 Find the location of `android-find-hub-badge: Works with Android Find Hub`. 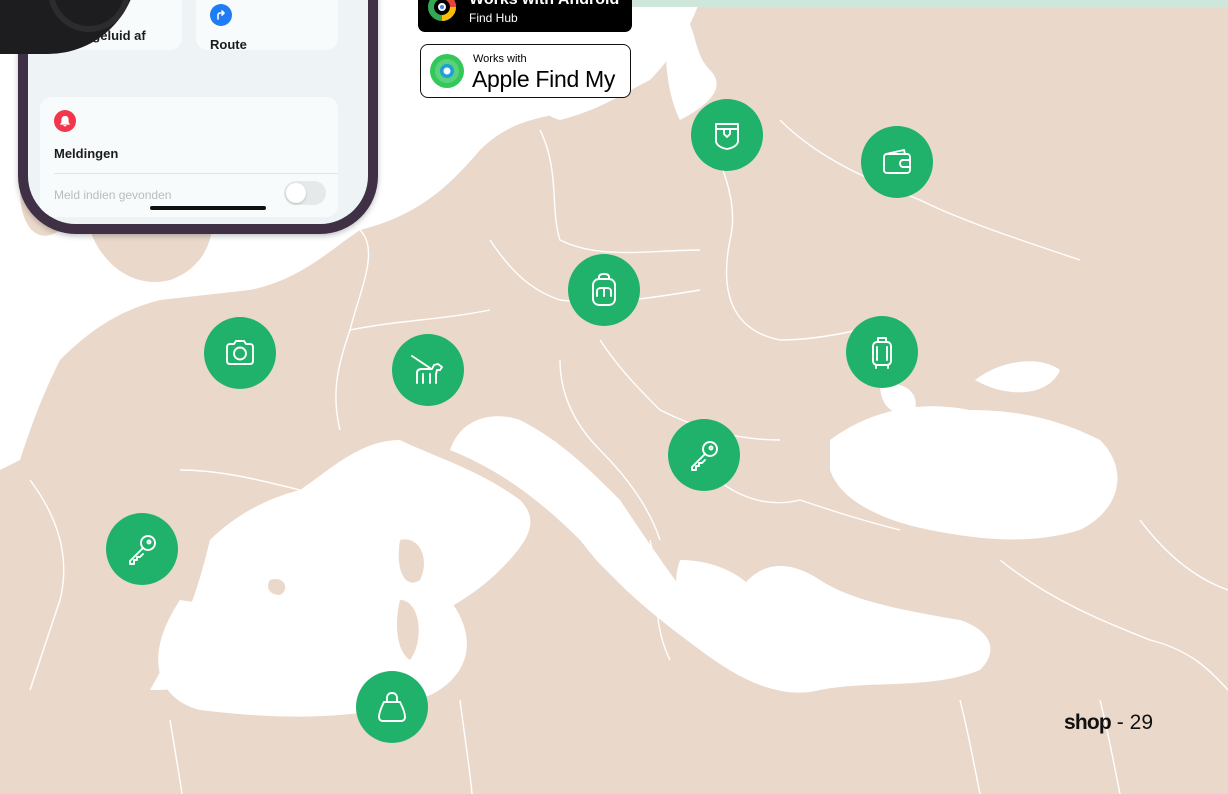

android-find-hub-badge: Works with Android Find Hub is located at coordinates (525, 16).